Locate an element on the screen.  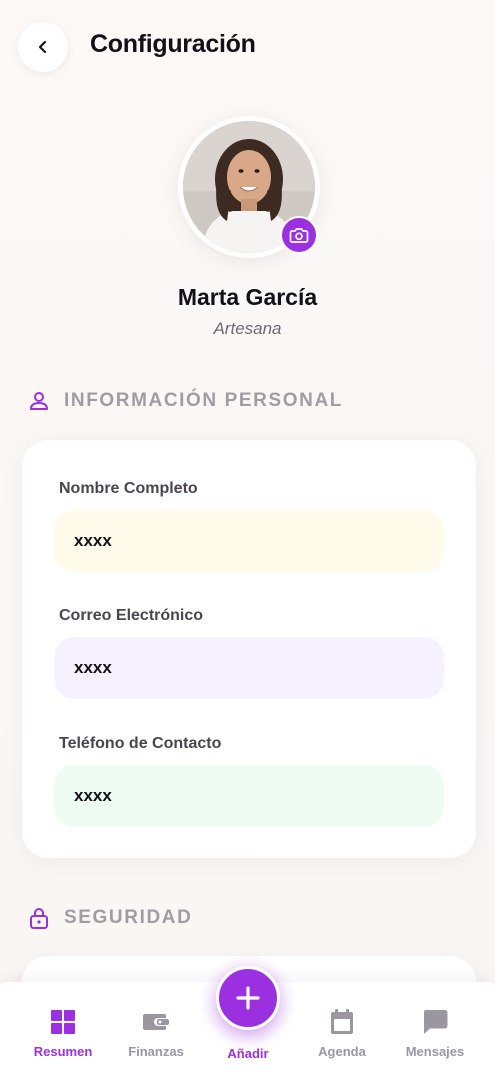
nav-label-resumen: Resumen is located at coordinates (63, 1051).